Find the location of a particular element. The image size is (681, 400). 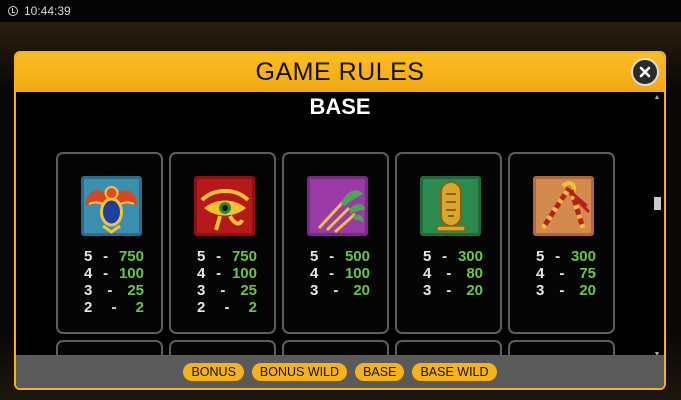

crook-and-flail-symbol-icon is located at coordinates (563, 206).